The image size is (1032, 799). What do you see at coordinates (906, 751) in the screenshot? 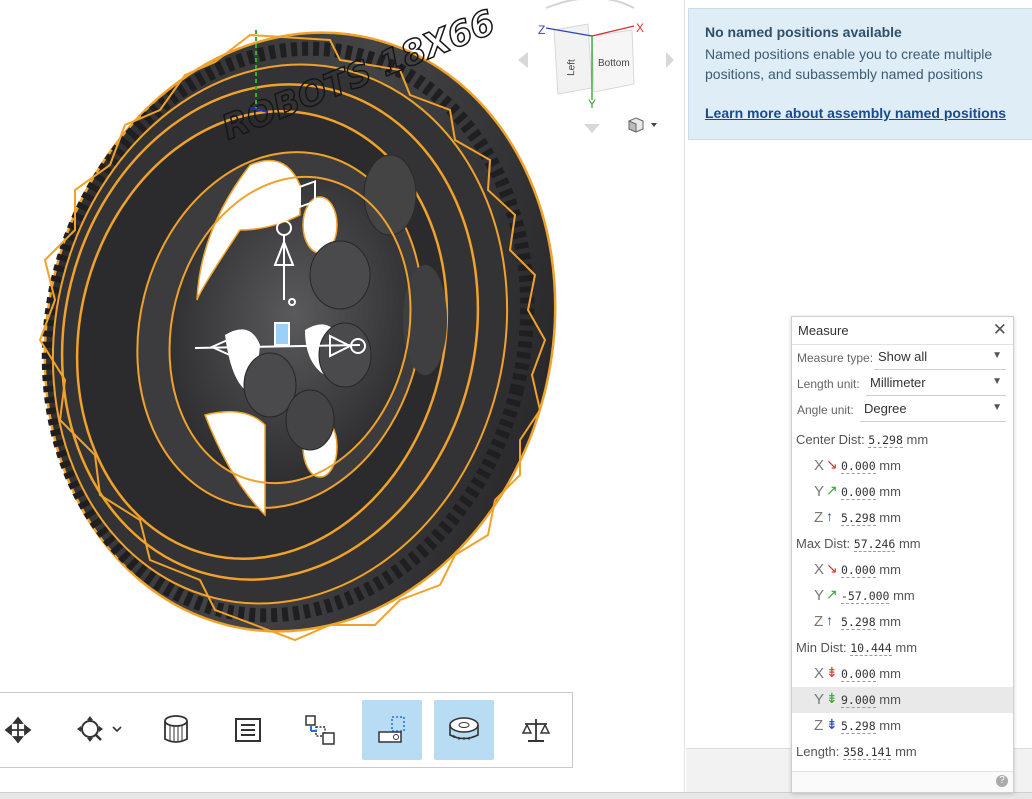
I see `length-unit: mm` at bounding box center [906, 751].